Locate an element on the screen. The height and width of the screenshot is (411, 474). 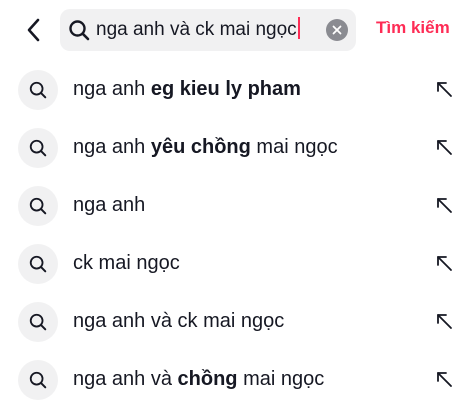
suggestion-text: nga anh eg kieu ly pham is located at coordinates (187, 89).